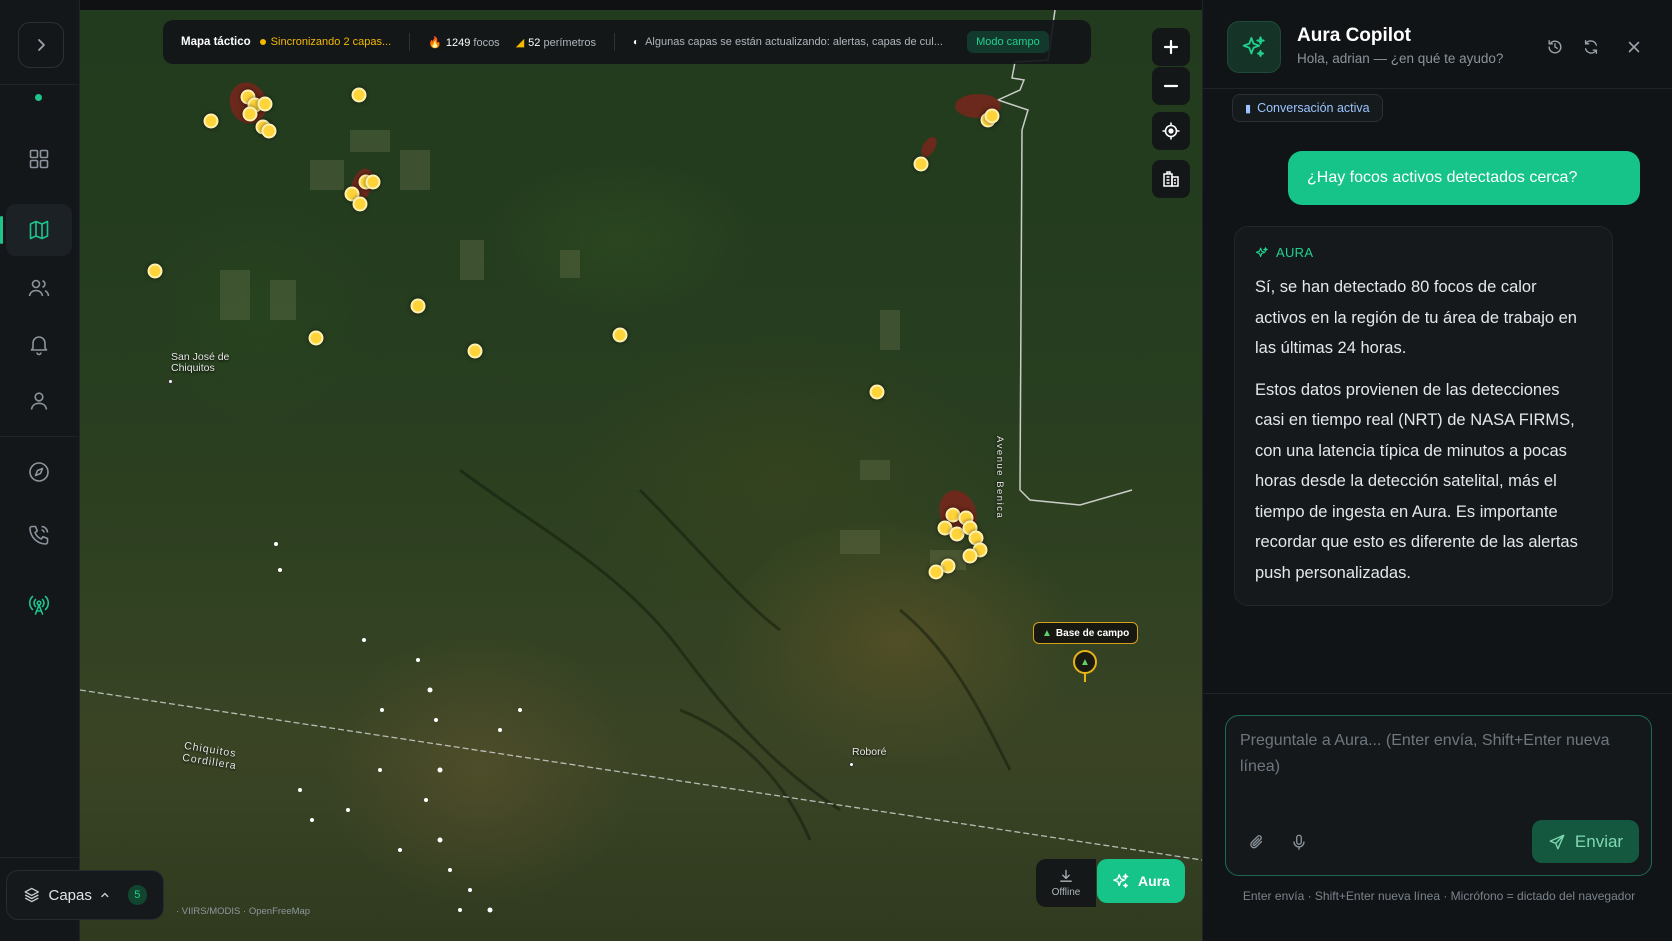  Describe the element at coordinates (1066, 883) in the screenshot. I see `offline-button: Offline` at that location.